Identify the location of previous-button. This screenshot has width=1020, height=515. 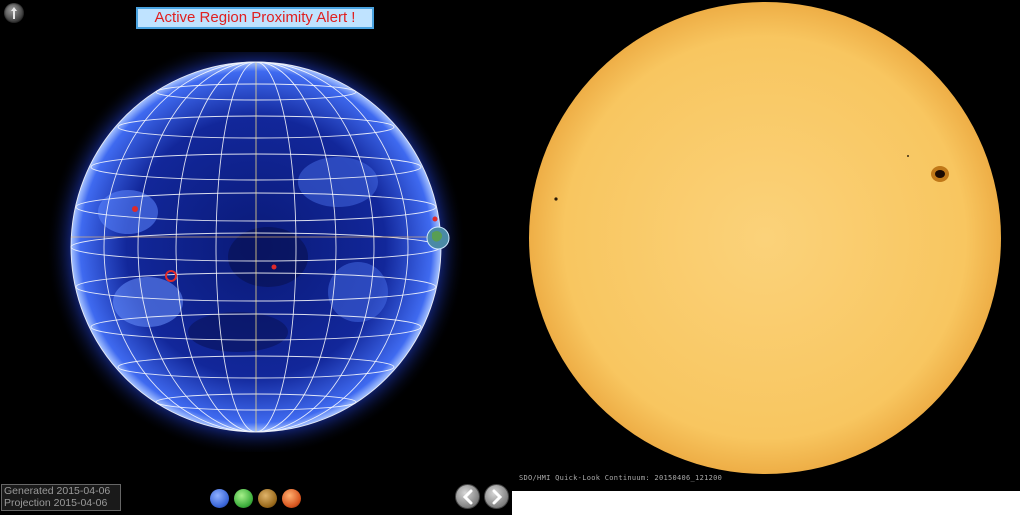
(467, 496).